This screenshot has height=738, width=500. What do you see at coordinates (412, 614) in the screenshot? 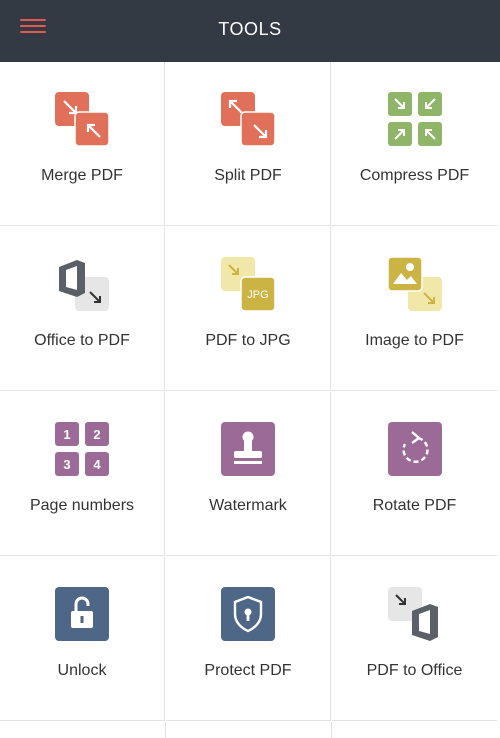
I see `pdf-to-office-icon` at bounding box center [412, 614].